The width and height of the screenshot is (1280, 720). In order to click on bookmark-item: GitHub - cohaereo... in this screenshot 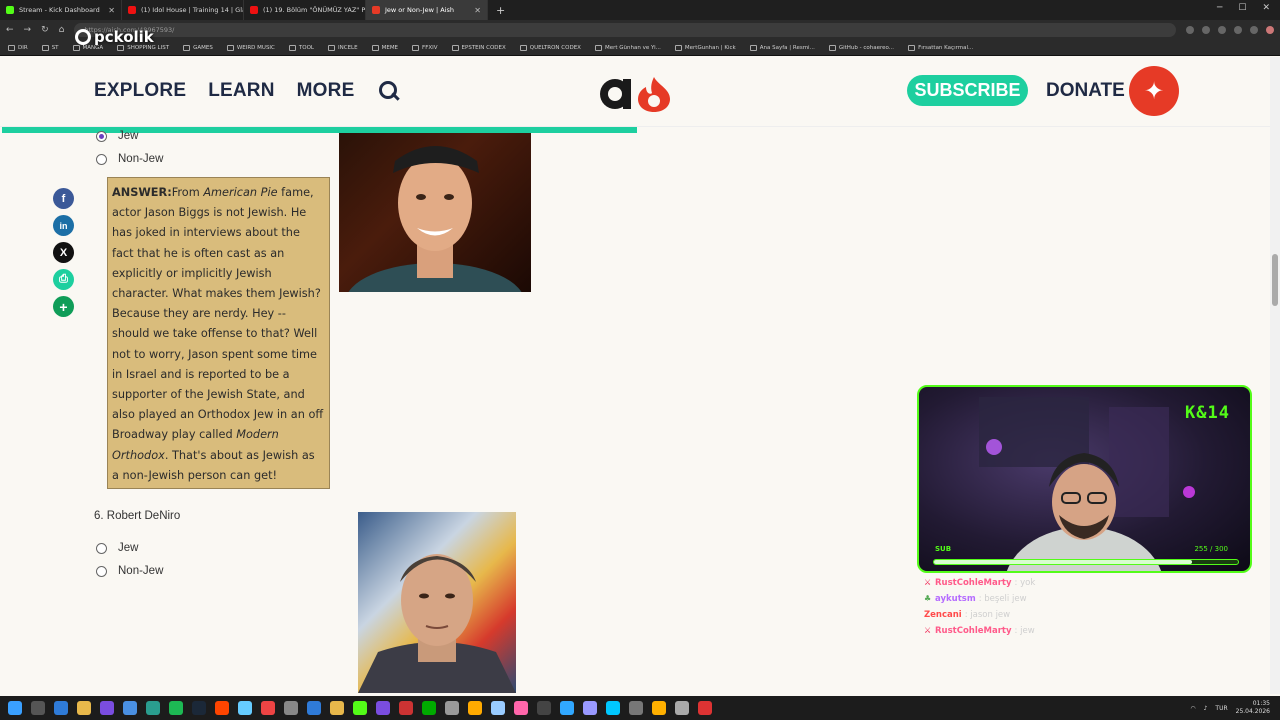, I will do `click(861, 47)`.